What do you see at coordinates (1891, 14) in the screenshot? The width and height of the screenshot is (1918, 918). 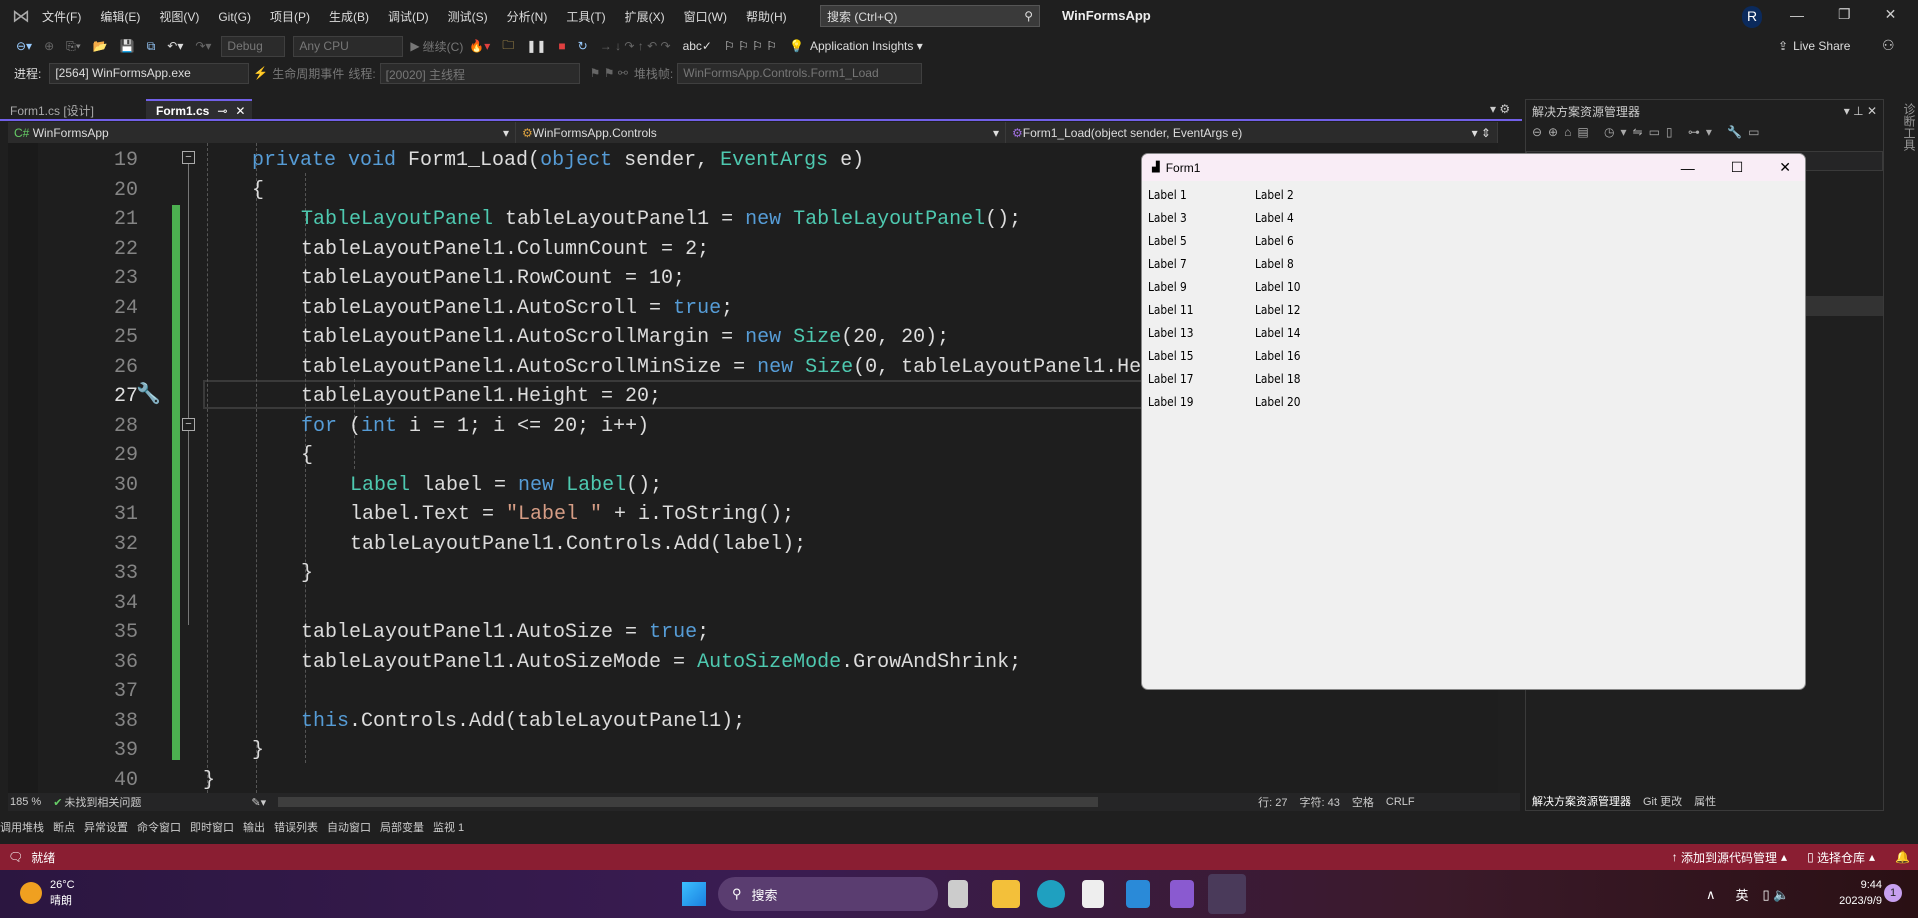 I see `close-button: ✕` at bounding box center [1891, 14].